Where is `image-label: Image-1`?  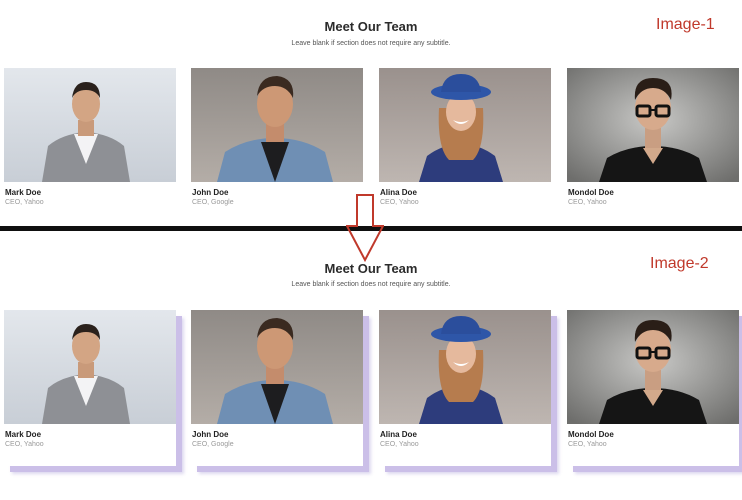 image-label: Image-1 is located at coordinates (685, 24).